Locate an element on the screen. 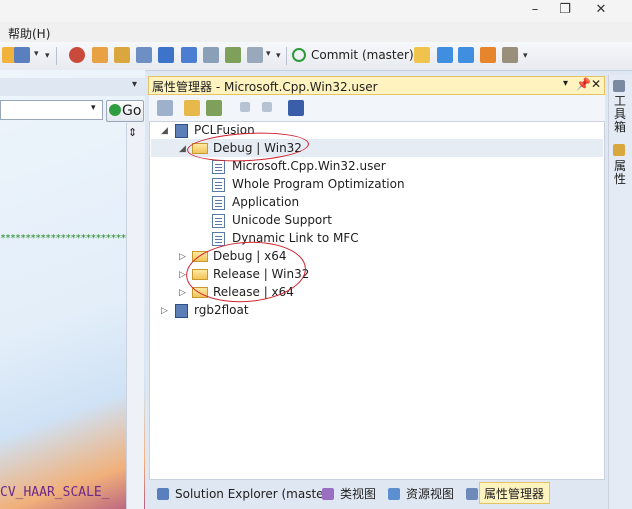 The height and width of the screenshot is (509, 632). editor-tab-strip is located at coordinates (72, 87).